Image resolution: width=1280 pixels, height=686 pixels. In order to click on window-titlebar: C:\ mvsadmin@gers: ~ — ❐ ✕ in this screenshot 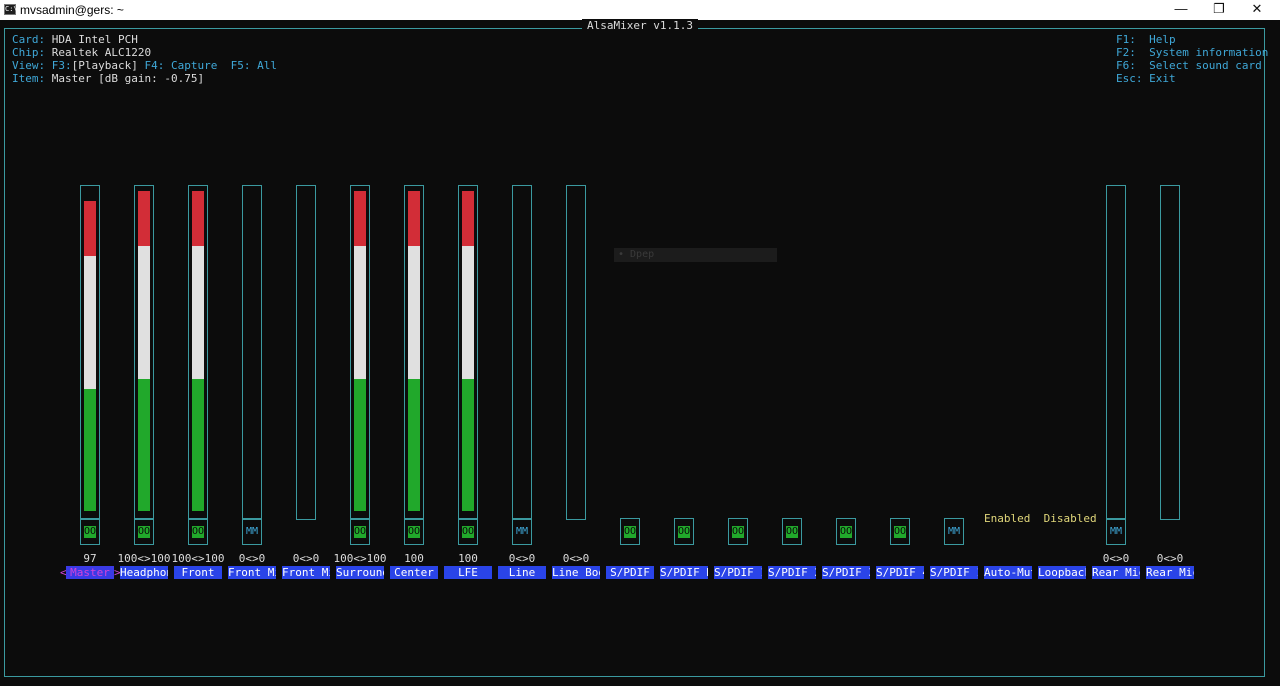, I will do `click(640, 10)`.